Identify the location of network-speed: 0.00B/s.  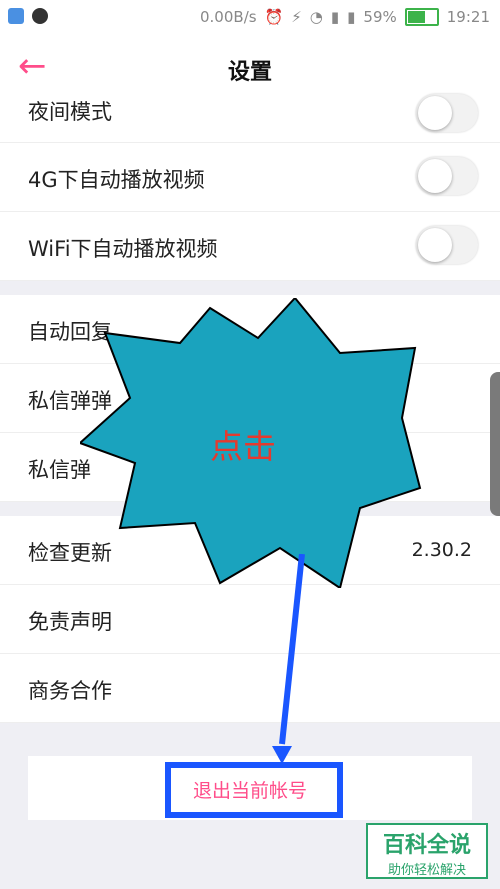
(228, 17).